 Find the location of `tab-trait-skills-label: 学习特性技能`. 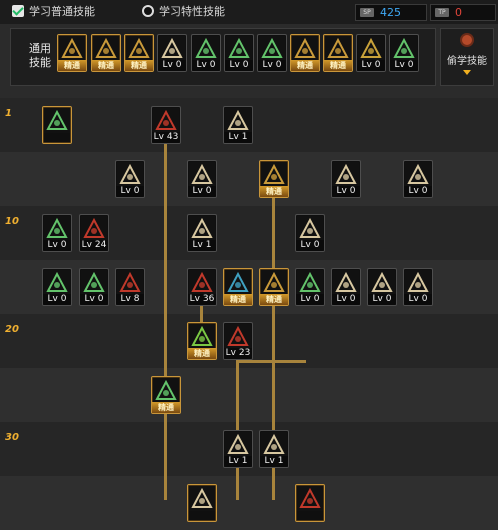

tab-trait-skills-label: 学习特性技能 is located at coordinates (192, 11).